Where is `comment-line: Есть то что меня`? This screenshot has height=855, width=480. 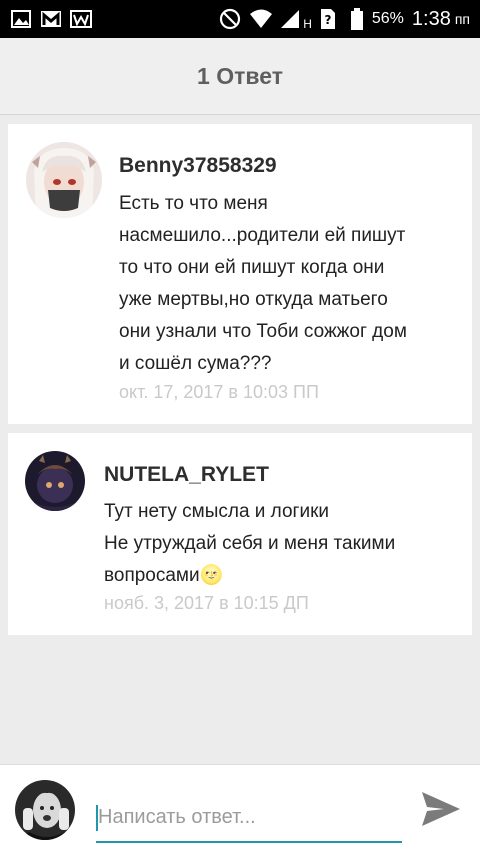
comment-line: Есть то что меня is located at coordinates (193, 203).